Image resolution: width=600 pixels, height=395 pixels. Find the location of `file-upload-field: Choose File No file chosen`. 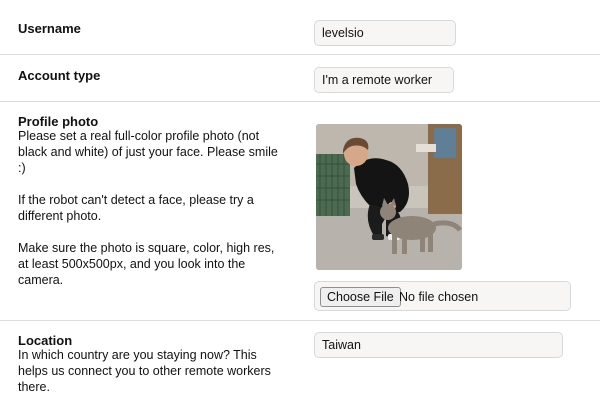

file-upload-field: Choose File No file chosen is located at coordinates (442, 296).